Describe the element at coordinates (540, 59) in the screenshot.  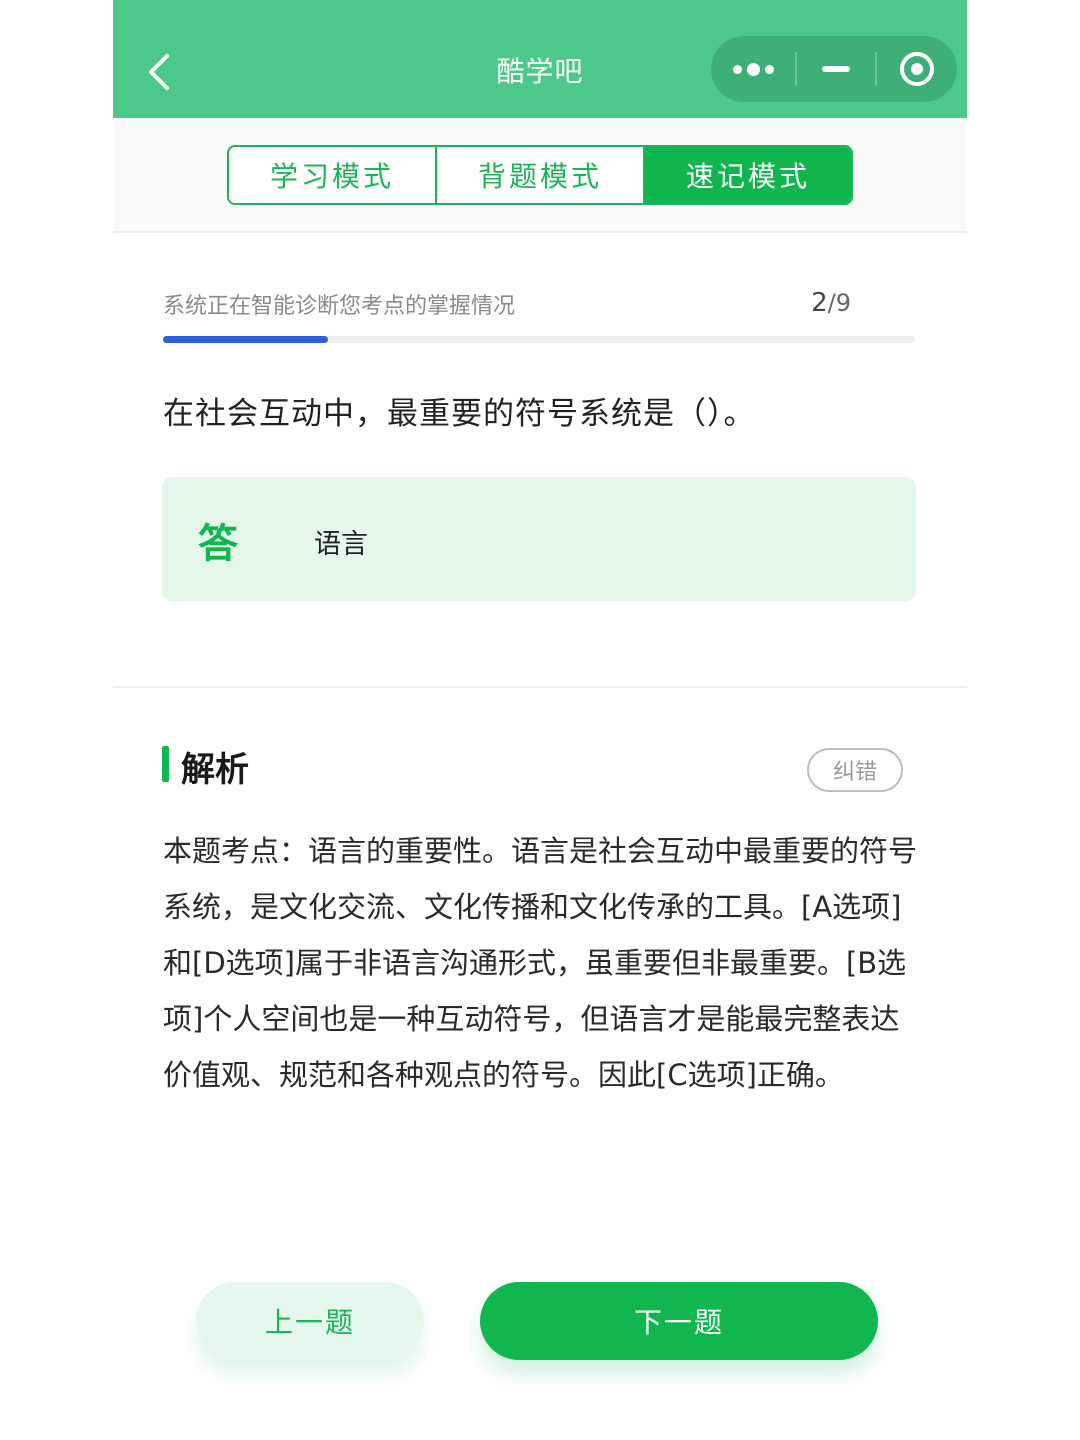
I see `navigation-bar: 酷学吧` at that location.